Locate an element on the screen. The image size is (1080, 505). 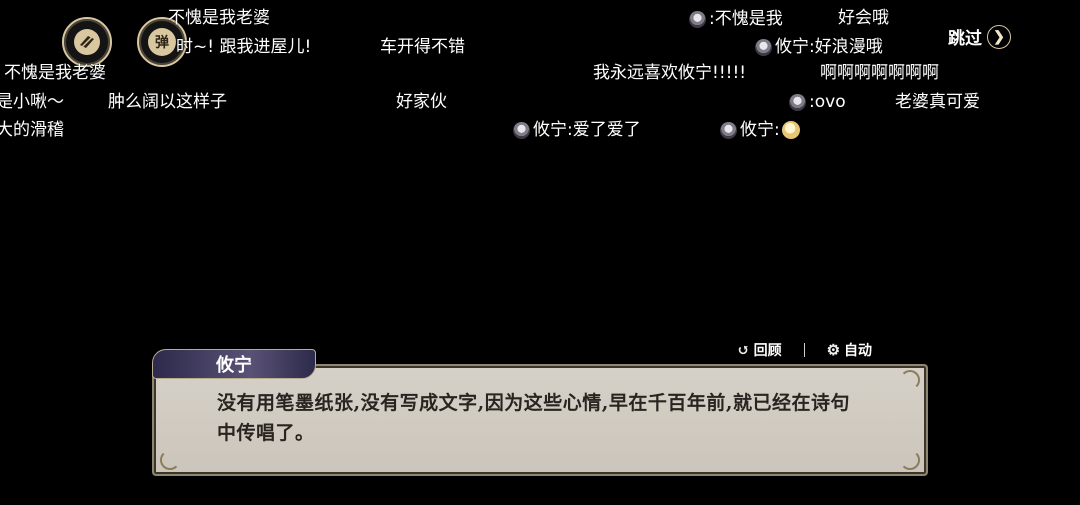
skip-button: 跳过 ❯ is located at coordinates (979, 36).